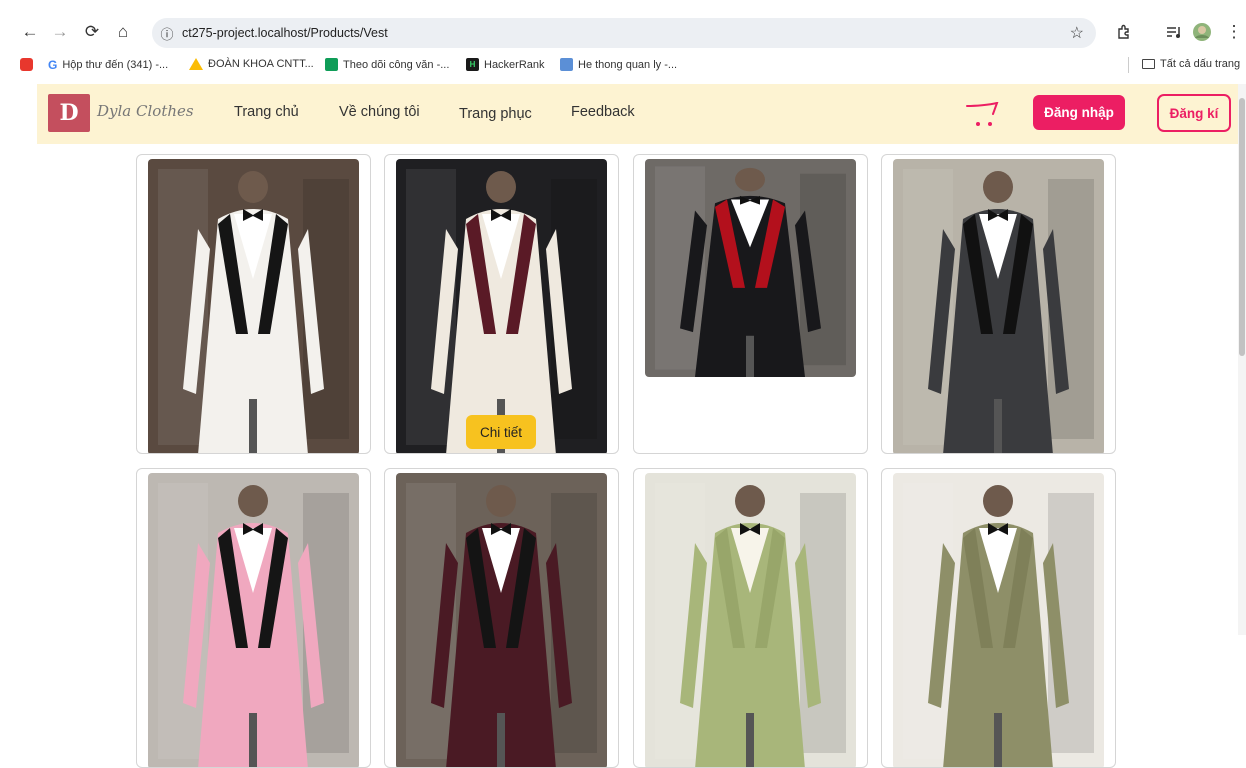 This screenshot has width=1246, height=768. What do you see at coordinates (566, 64) in the screenshot?
I see `system-icon` at bounding box center [566, 64].